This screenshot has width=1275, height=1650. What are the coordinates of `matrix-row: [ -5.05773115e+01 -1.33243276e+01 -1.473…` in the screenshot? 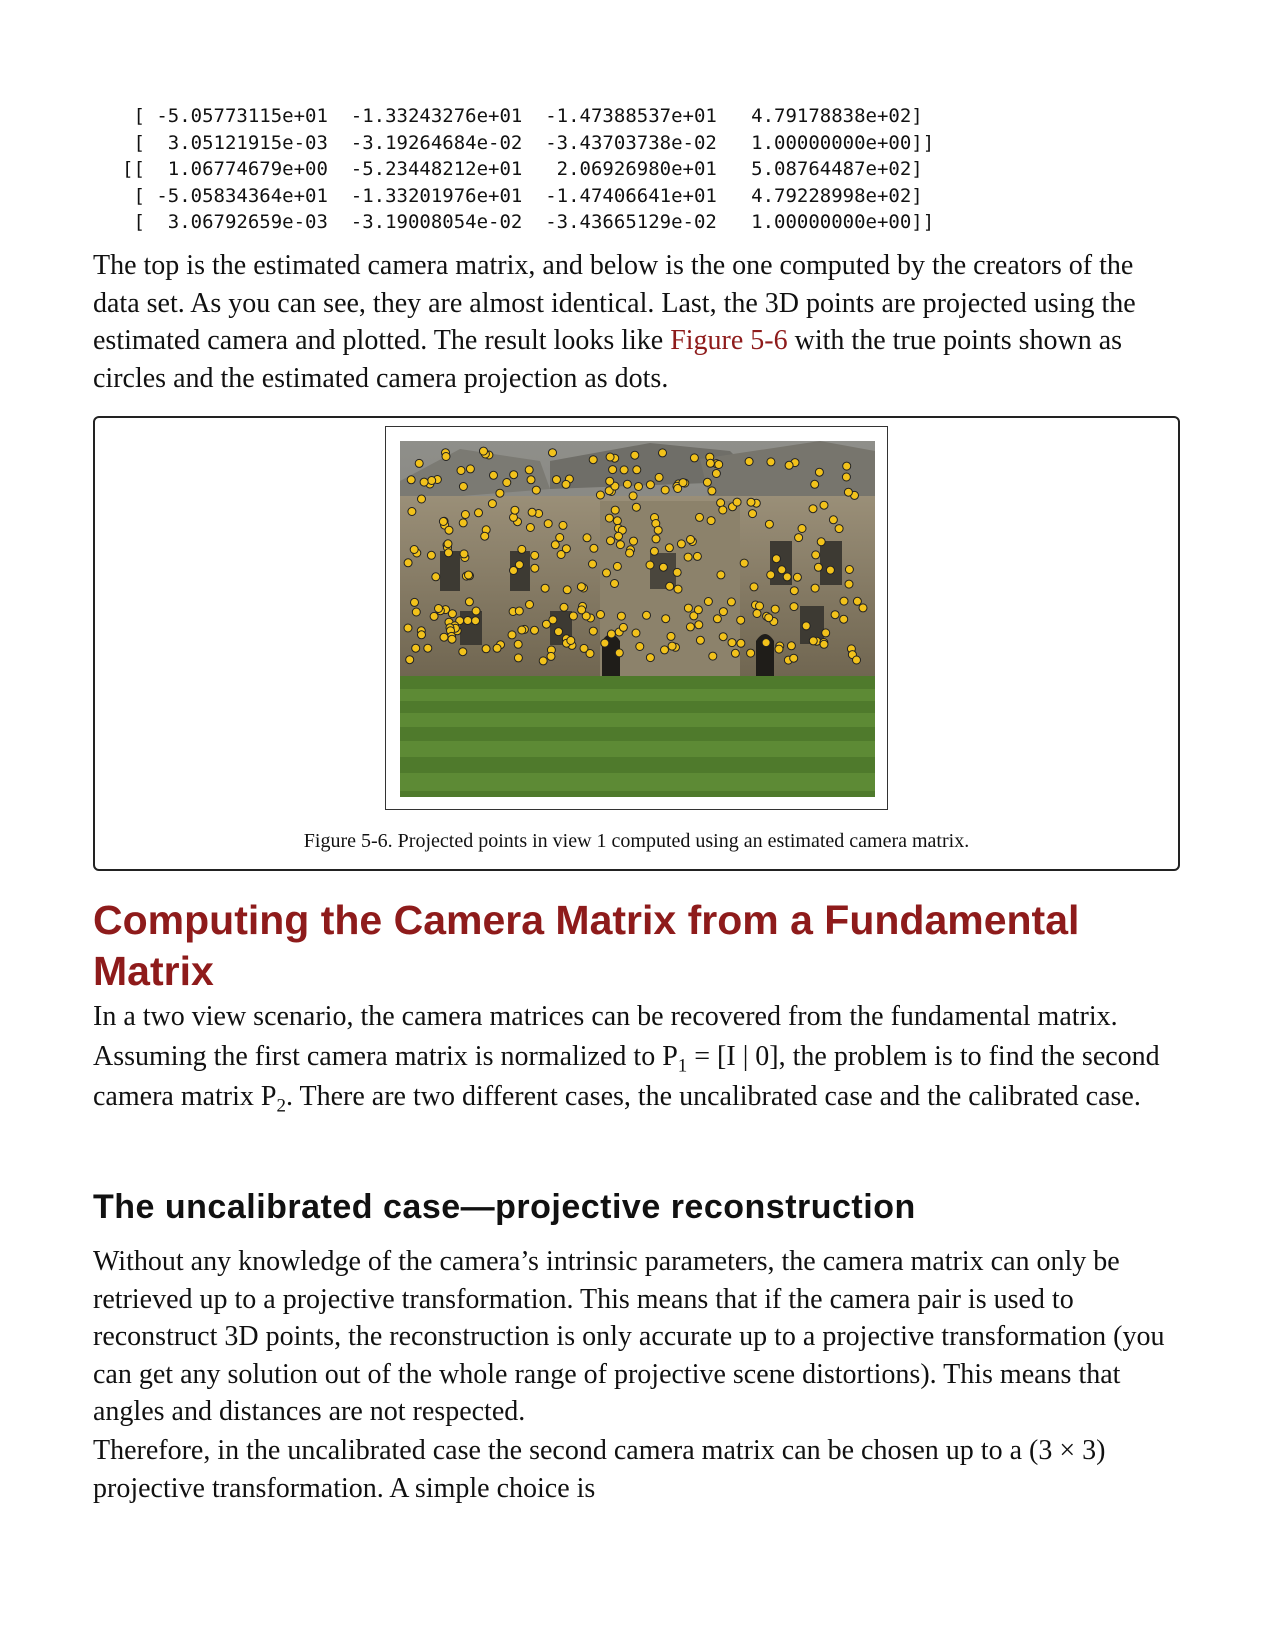 It's located at (522, 116).